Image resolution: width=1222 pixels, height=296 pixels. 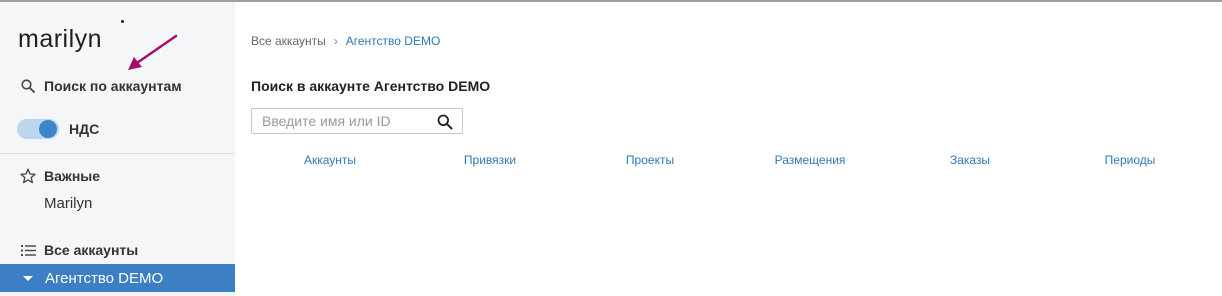 I want to click on logo: marilyn, so click(x=60, y=39).